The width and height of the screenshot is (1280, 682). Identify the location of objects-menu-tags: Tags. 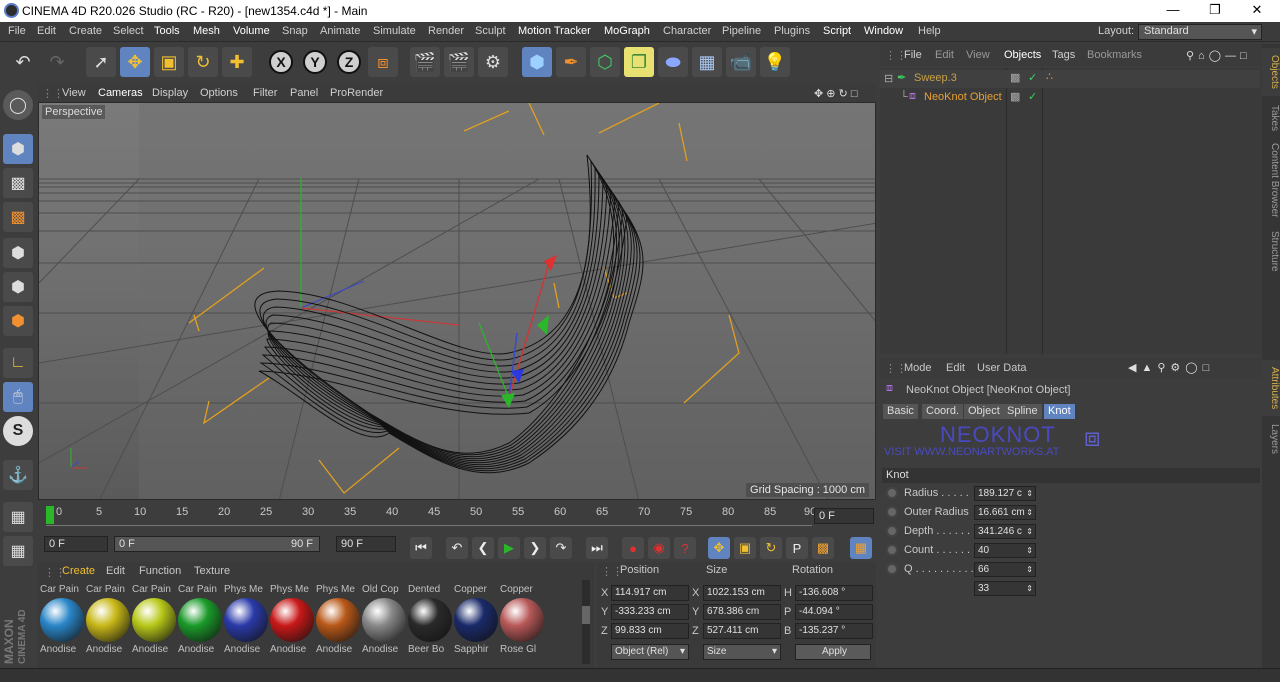
(1063, 55).